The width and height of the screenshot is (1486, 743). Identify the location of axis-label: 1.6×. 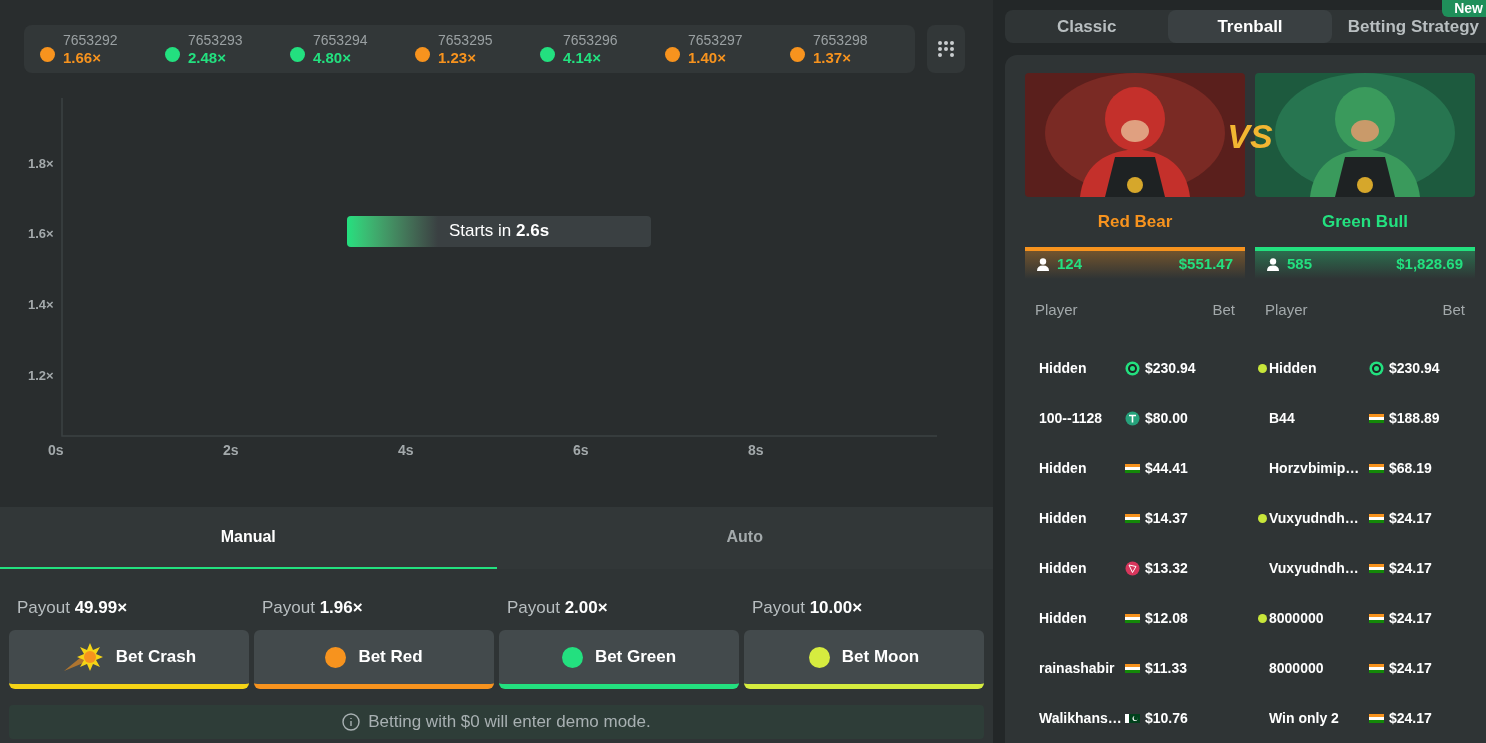
(41, 233).